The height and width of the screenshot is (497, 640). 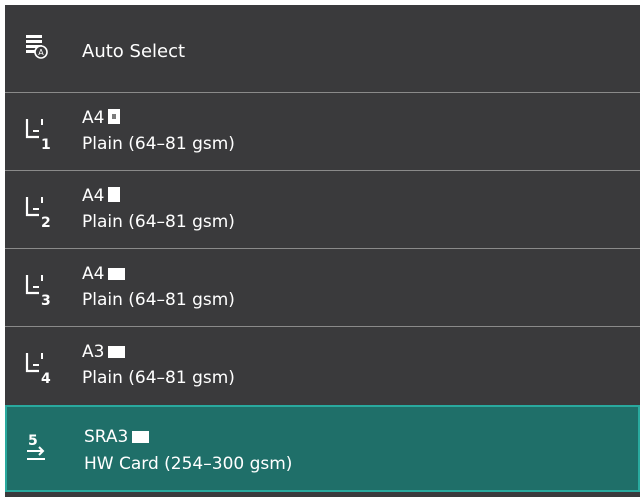 What do you see at coordinates (158, 222) in the screenshot?
I see `tray-2-paper-type: Plain (64–81 gsm)` at bounding box center [158, 222].